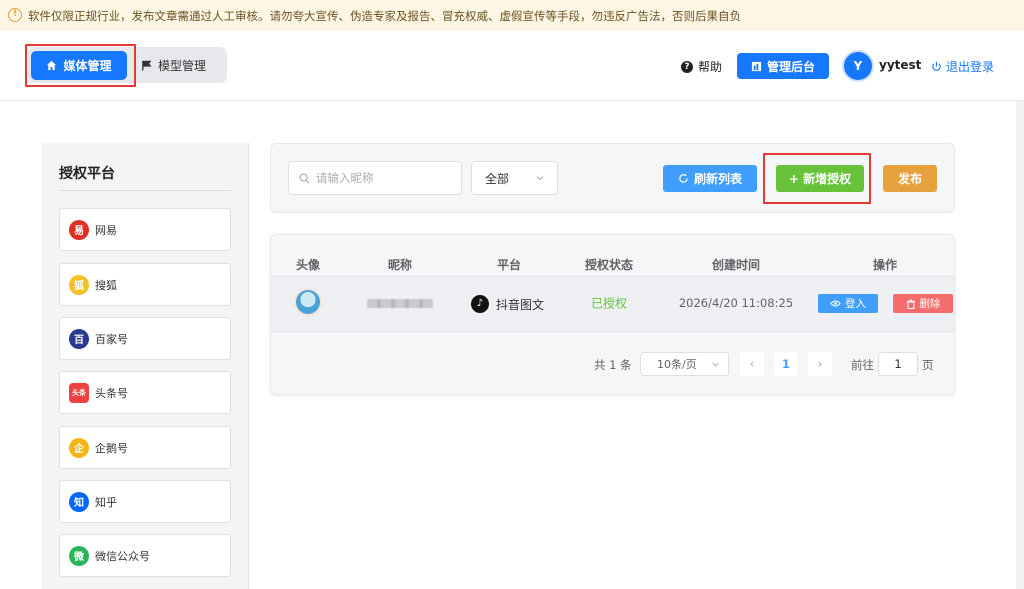  Describe the element at coordinates (106, 230) in the screenshot. I see `sidebar-item-label: 网易` at that location.